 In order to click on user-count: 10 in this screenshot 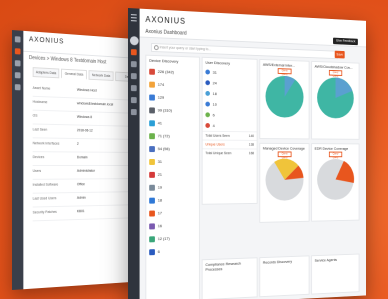, I will do `click(214, 104)`.